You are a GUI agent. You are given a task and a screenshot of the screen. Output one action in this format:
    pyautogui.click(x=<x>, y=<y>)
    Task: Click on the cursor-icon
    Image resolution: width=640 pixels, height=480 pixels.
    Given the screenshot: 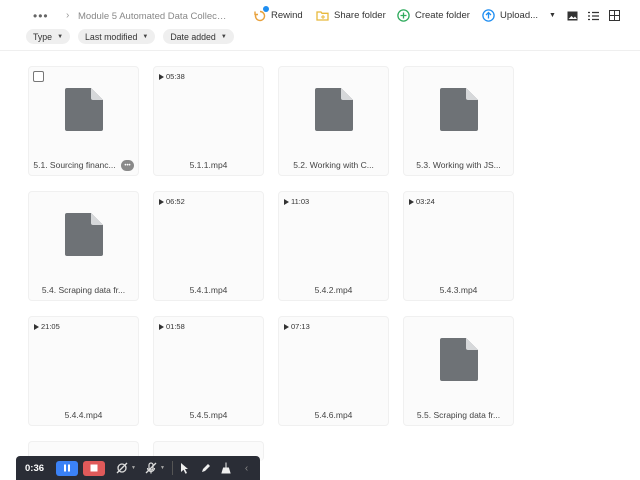 What is the action you would take?
    pyautogui.click(x=185, y=468)
    